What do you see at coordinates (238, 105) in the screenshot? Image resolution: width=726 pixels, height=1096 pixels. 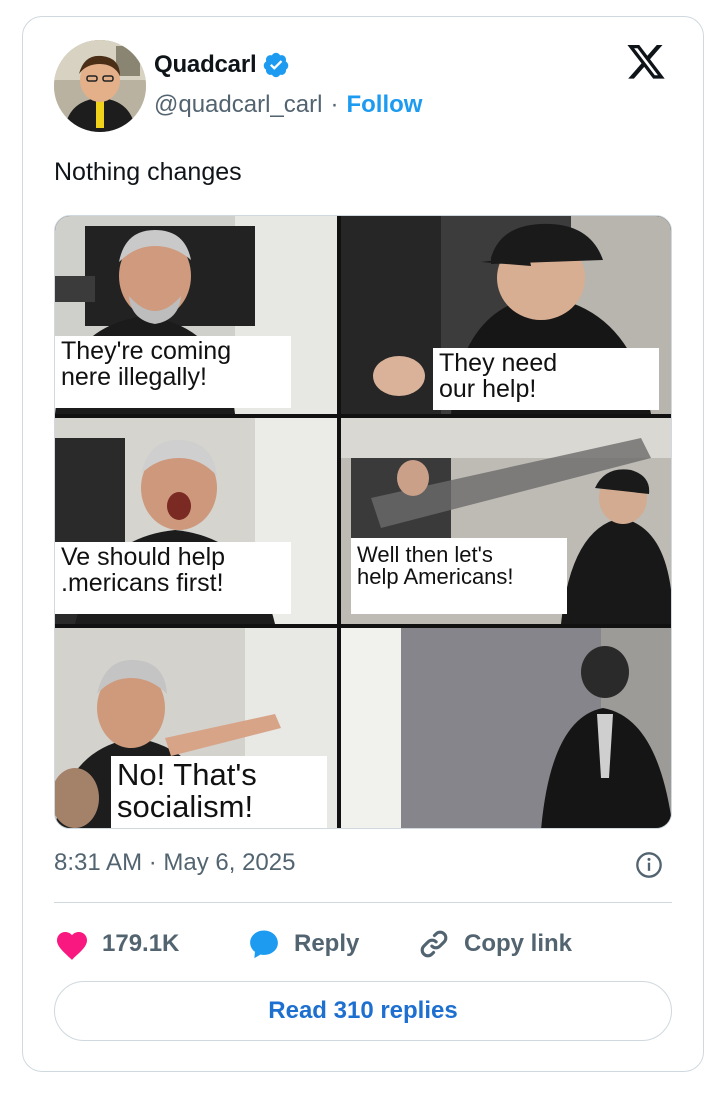 I see `author-handle: @quadcarl_carl` at bounding box center [238, 105].